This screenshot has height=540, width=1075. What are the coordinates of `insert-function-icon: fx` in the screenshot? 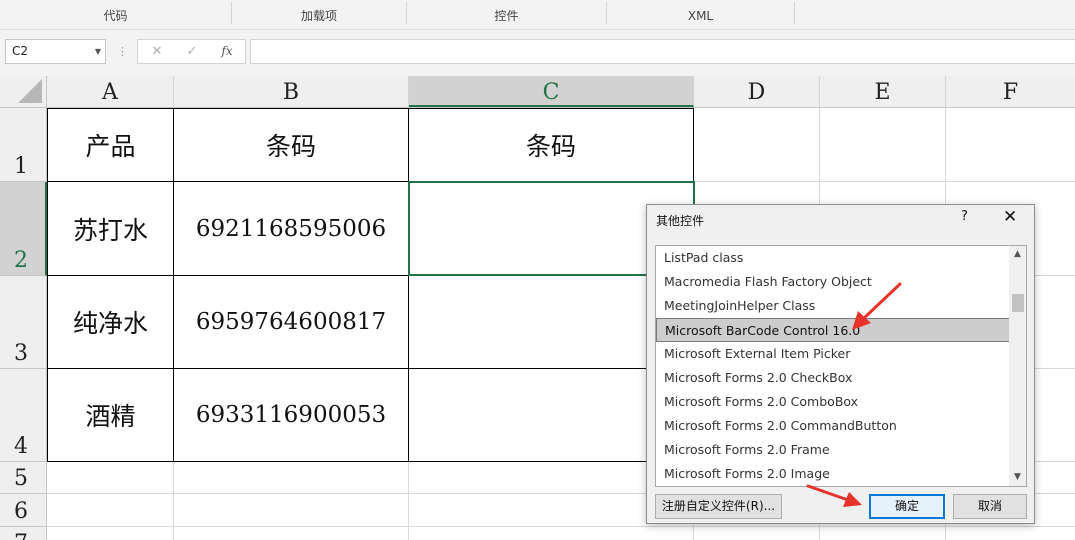 It's located at (227, 51).